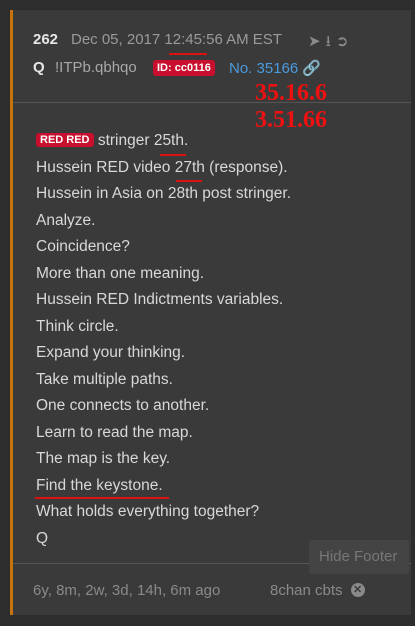 Image resolution: width=415 pixels, height=626 pixels. I want to click on body-line-9: Expand your thinking., so click(111, 352).